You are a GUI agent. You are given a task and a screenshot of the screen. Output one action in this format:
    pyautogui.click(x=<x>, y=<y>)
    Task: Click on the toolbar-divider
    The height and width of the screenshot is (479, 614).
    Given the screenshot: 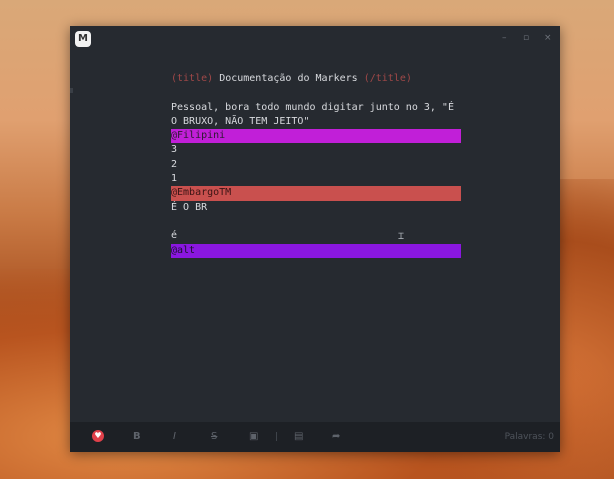 What is the action you would take?
    pyautogui.click(x=276, y=436)
    